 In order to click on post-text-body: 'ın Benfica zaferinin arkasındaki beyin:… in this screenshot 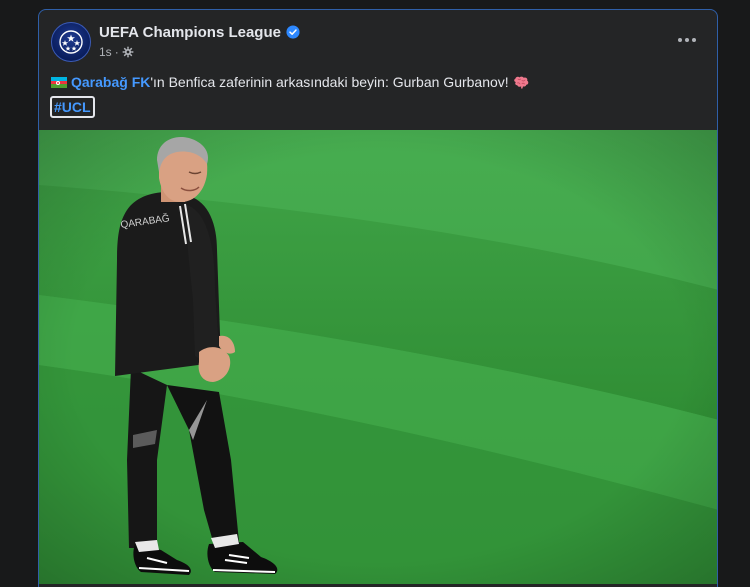, I will do `click(329, 82)`.